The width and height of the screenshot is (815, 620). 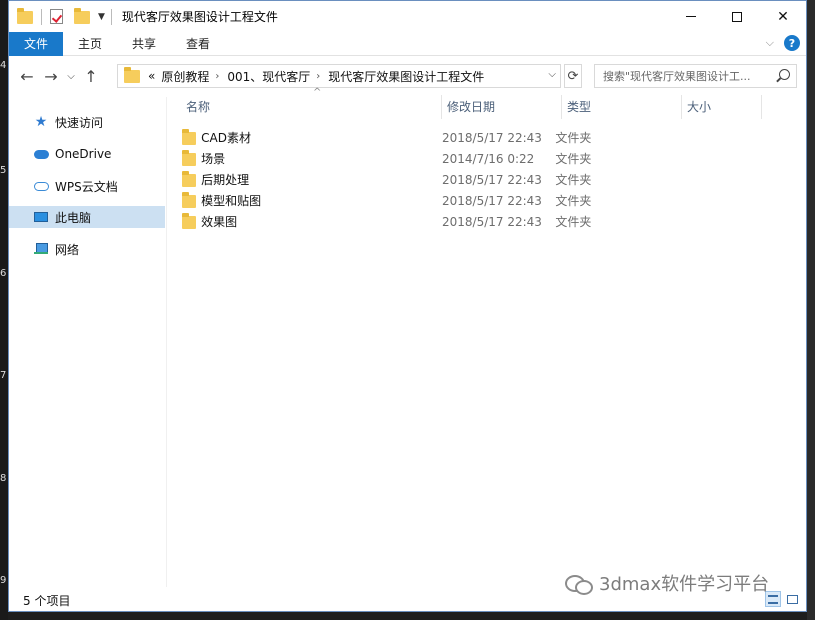 What do you see at coordinates (87, 249) in the screenshot?
I see `sidebar-item-network: 网络` at bounding box center [87, 249].